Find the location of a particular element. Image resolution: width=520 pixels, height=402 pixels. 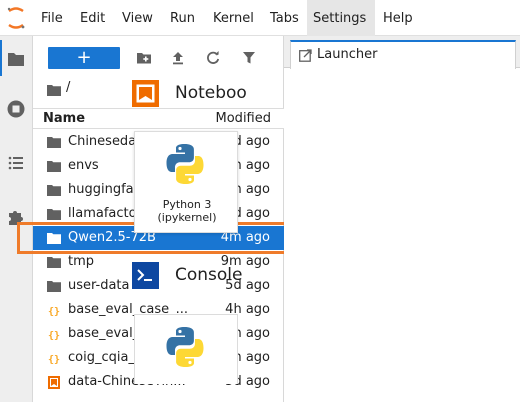

active-panel-indicator is located at coordinates (1, 58).